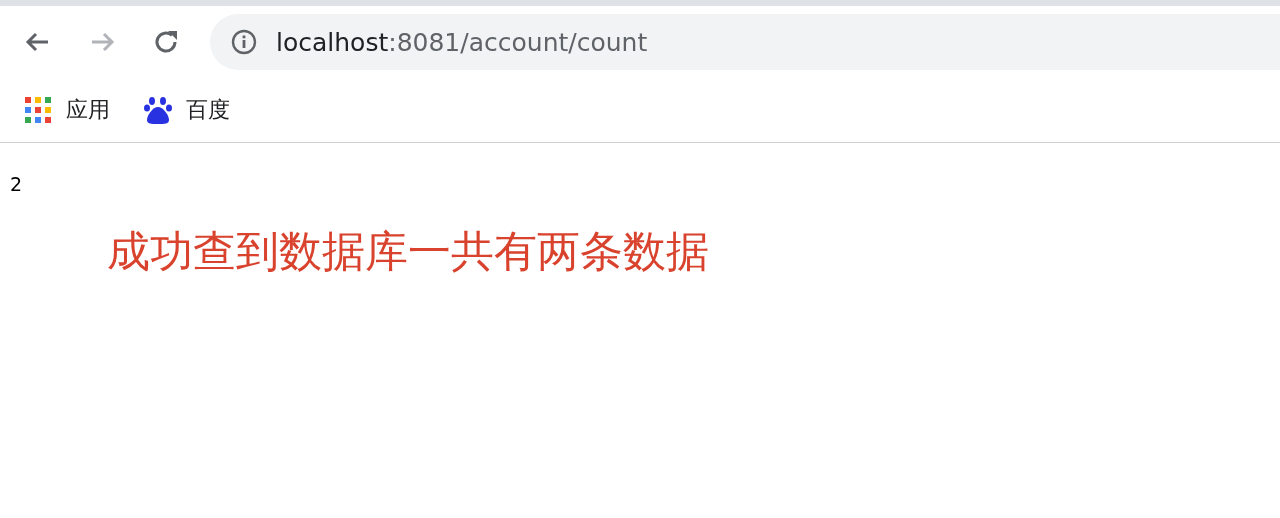  Describe the element at coordinates (745, 42) in the screenshot. I see `address-bar: localhost:8081/account/count` at that location.